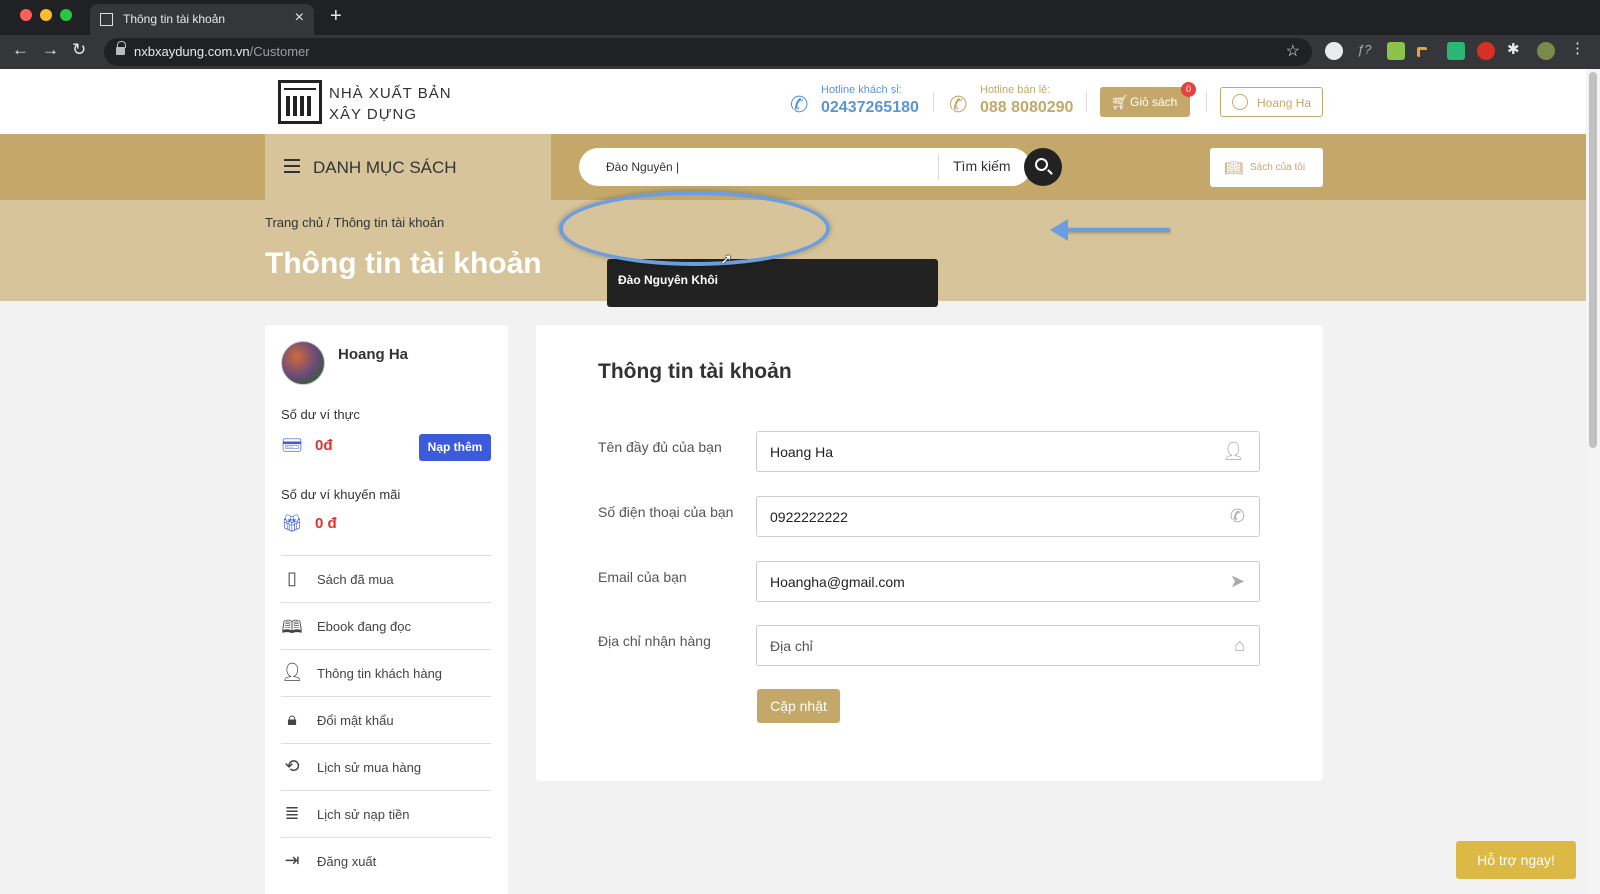  I want to click on new-tab-icon: +, so click(336, 16).